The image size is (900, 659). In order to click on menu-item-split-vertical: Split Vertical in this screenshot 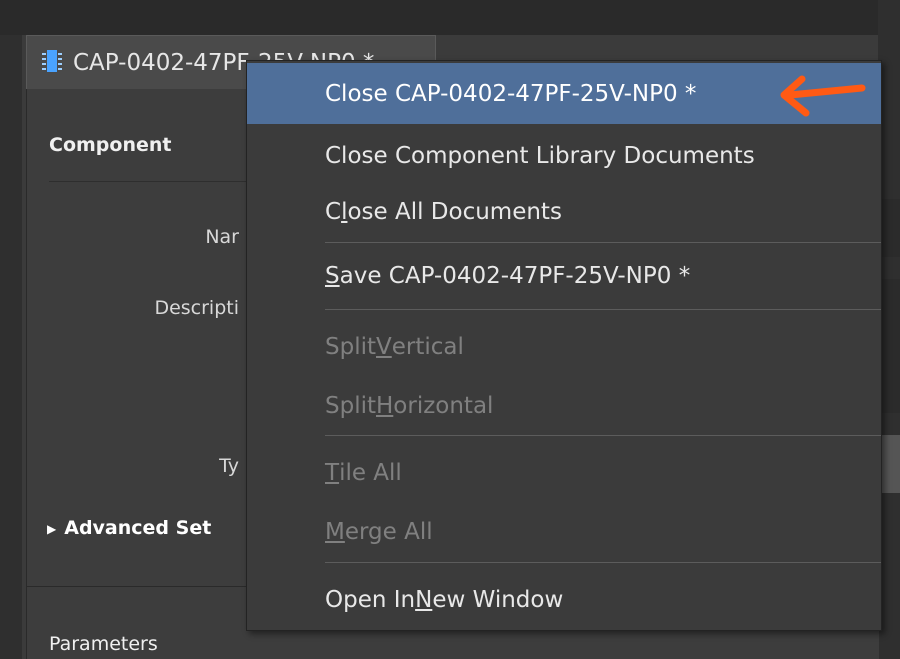, I will do `click(564, 346)`.